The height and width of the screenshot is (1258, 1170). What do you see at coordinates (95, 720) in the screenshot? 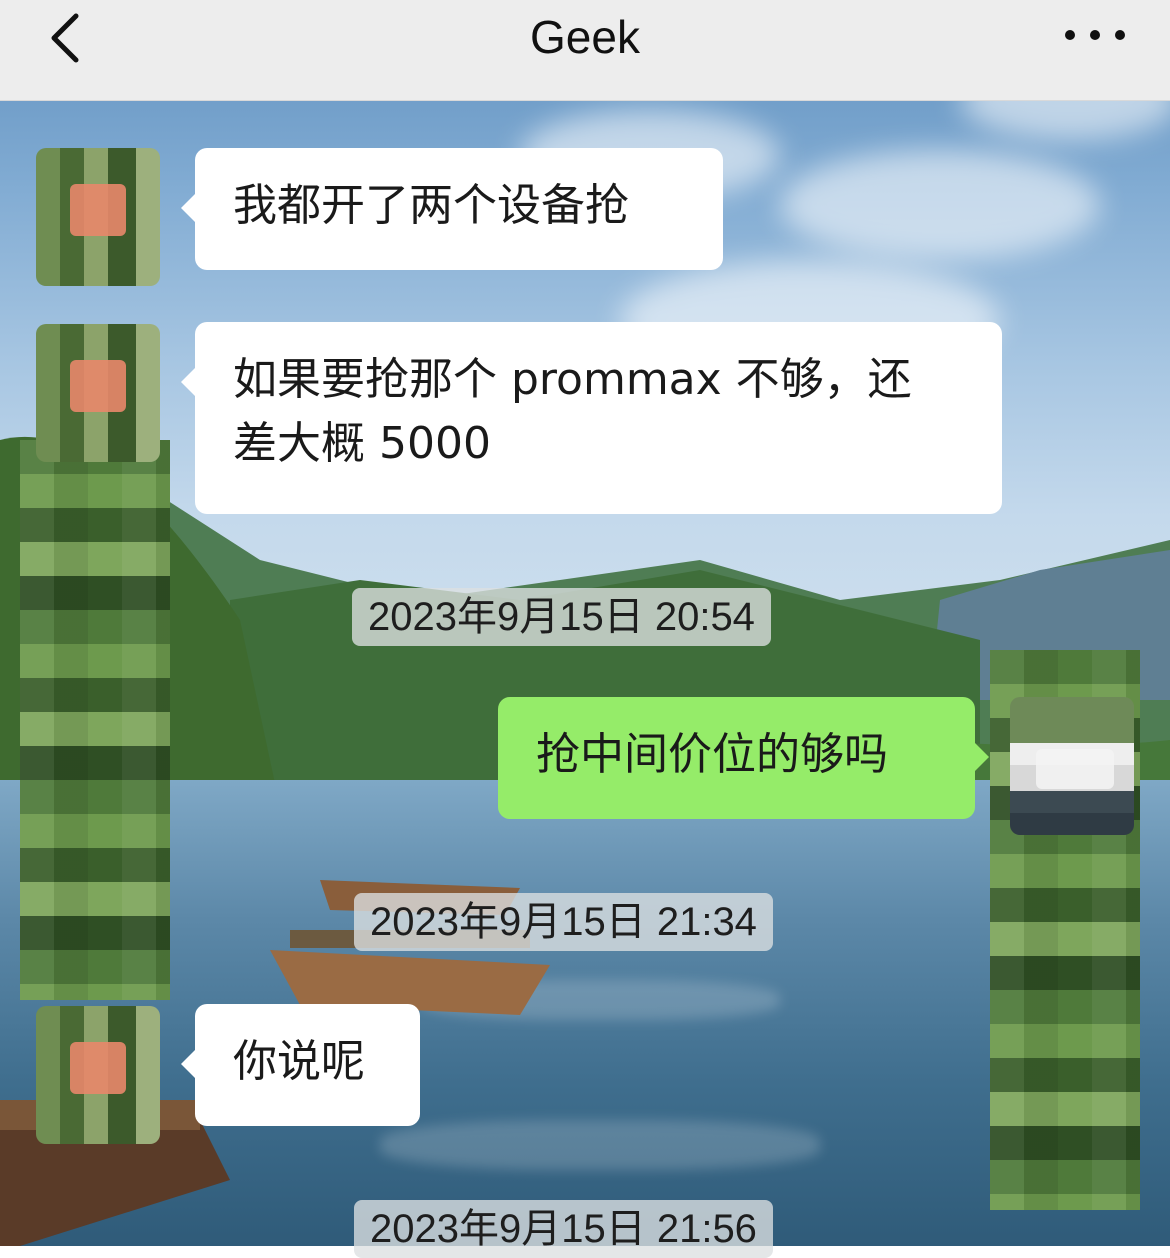
I see `pixelated-region` at bounding box center [95, 720].